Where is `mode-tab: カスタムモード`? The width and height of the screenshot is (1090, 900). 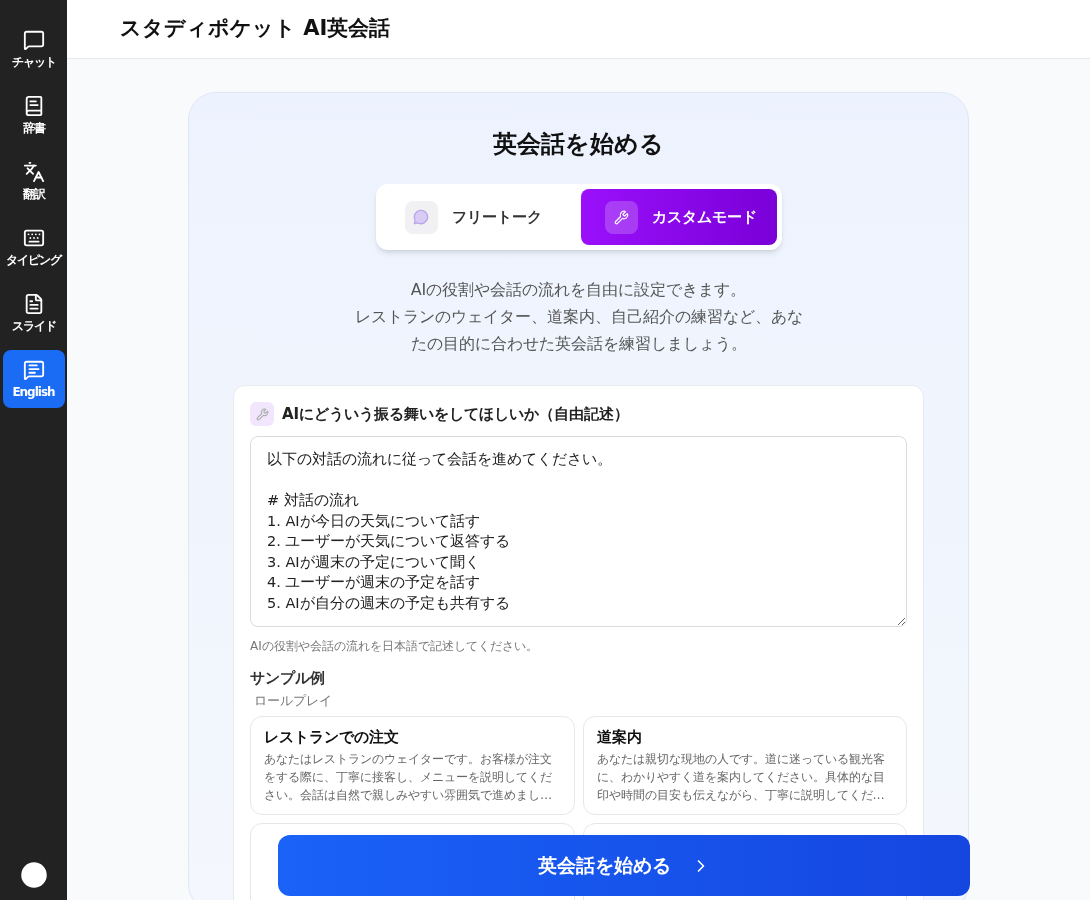 mode-tab: カスタムモード is located at coordinates (678, 217).